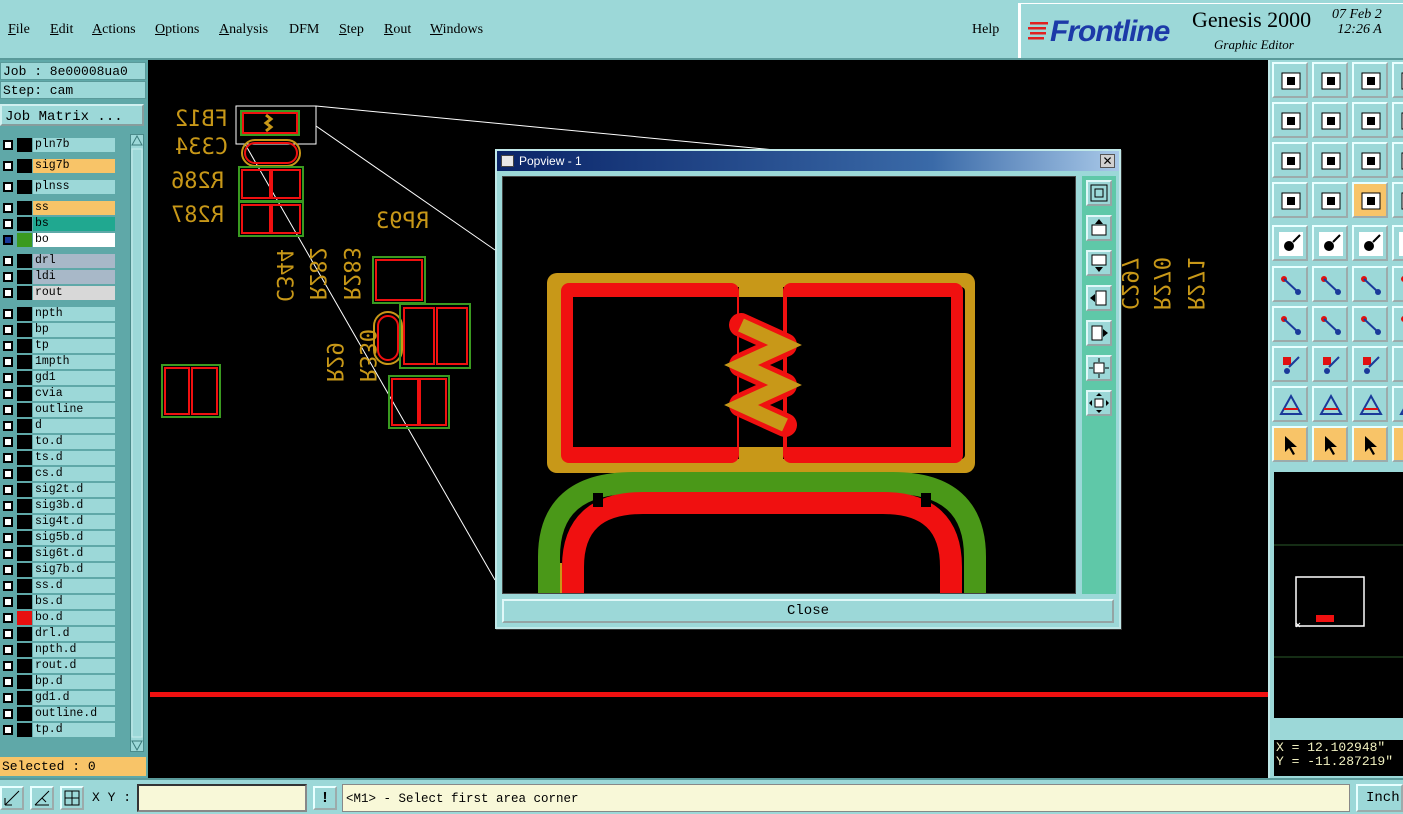 Image resolution: width=1403 pixels, height=814 pixels. I want to click on layer-row-rout: rout, so click(59, 293).